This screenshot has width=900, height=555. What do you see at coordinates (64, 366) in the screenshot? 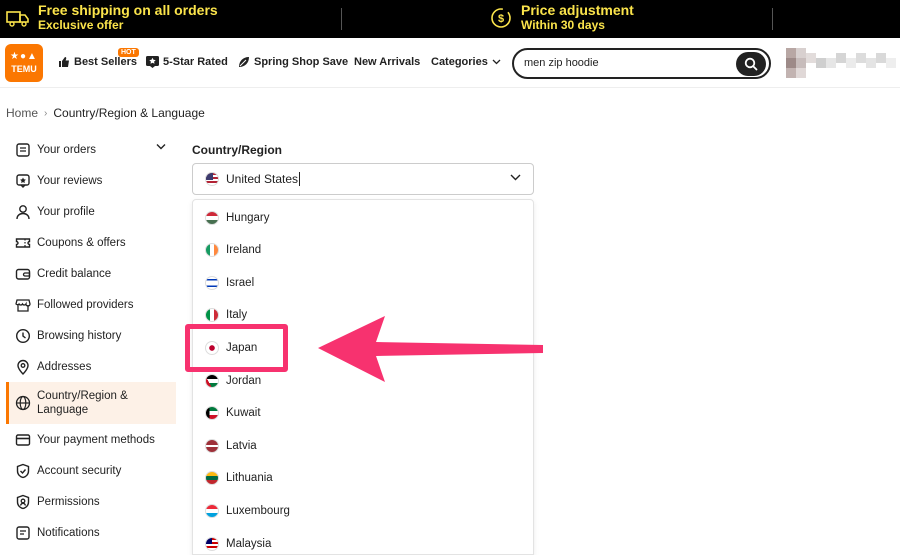
I see `sidebar-item-label: Addresses` at bounding box center [64, 366].